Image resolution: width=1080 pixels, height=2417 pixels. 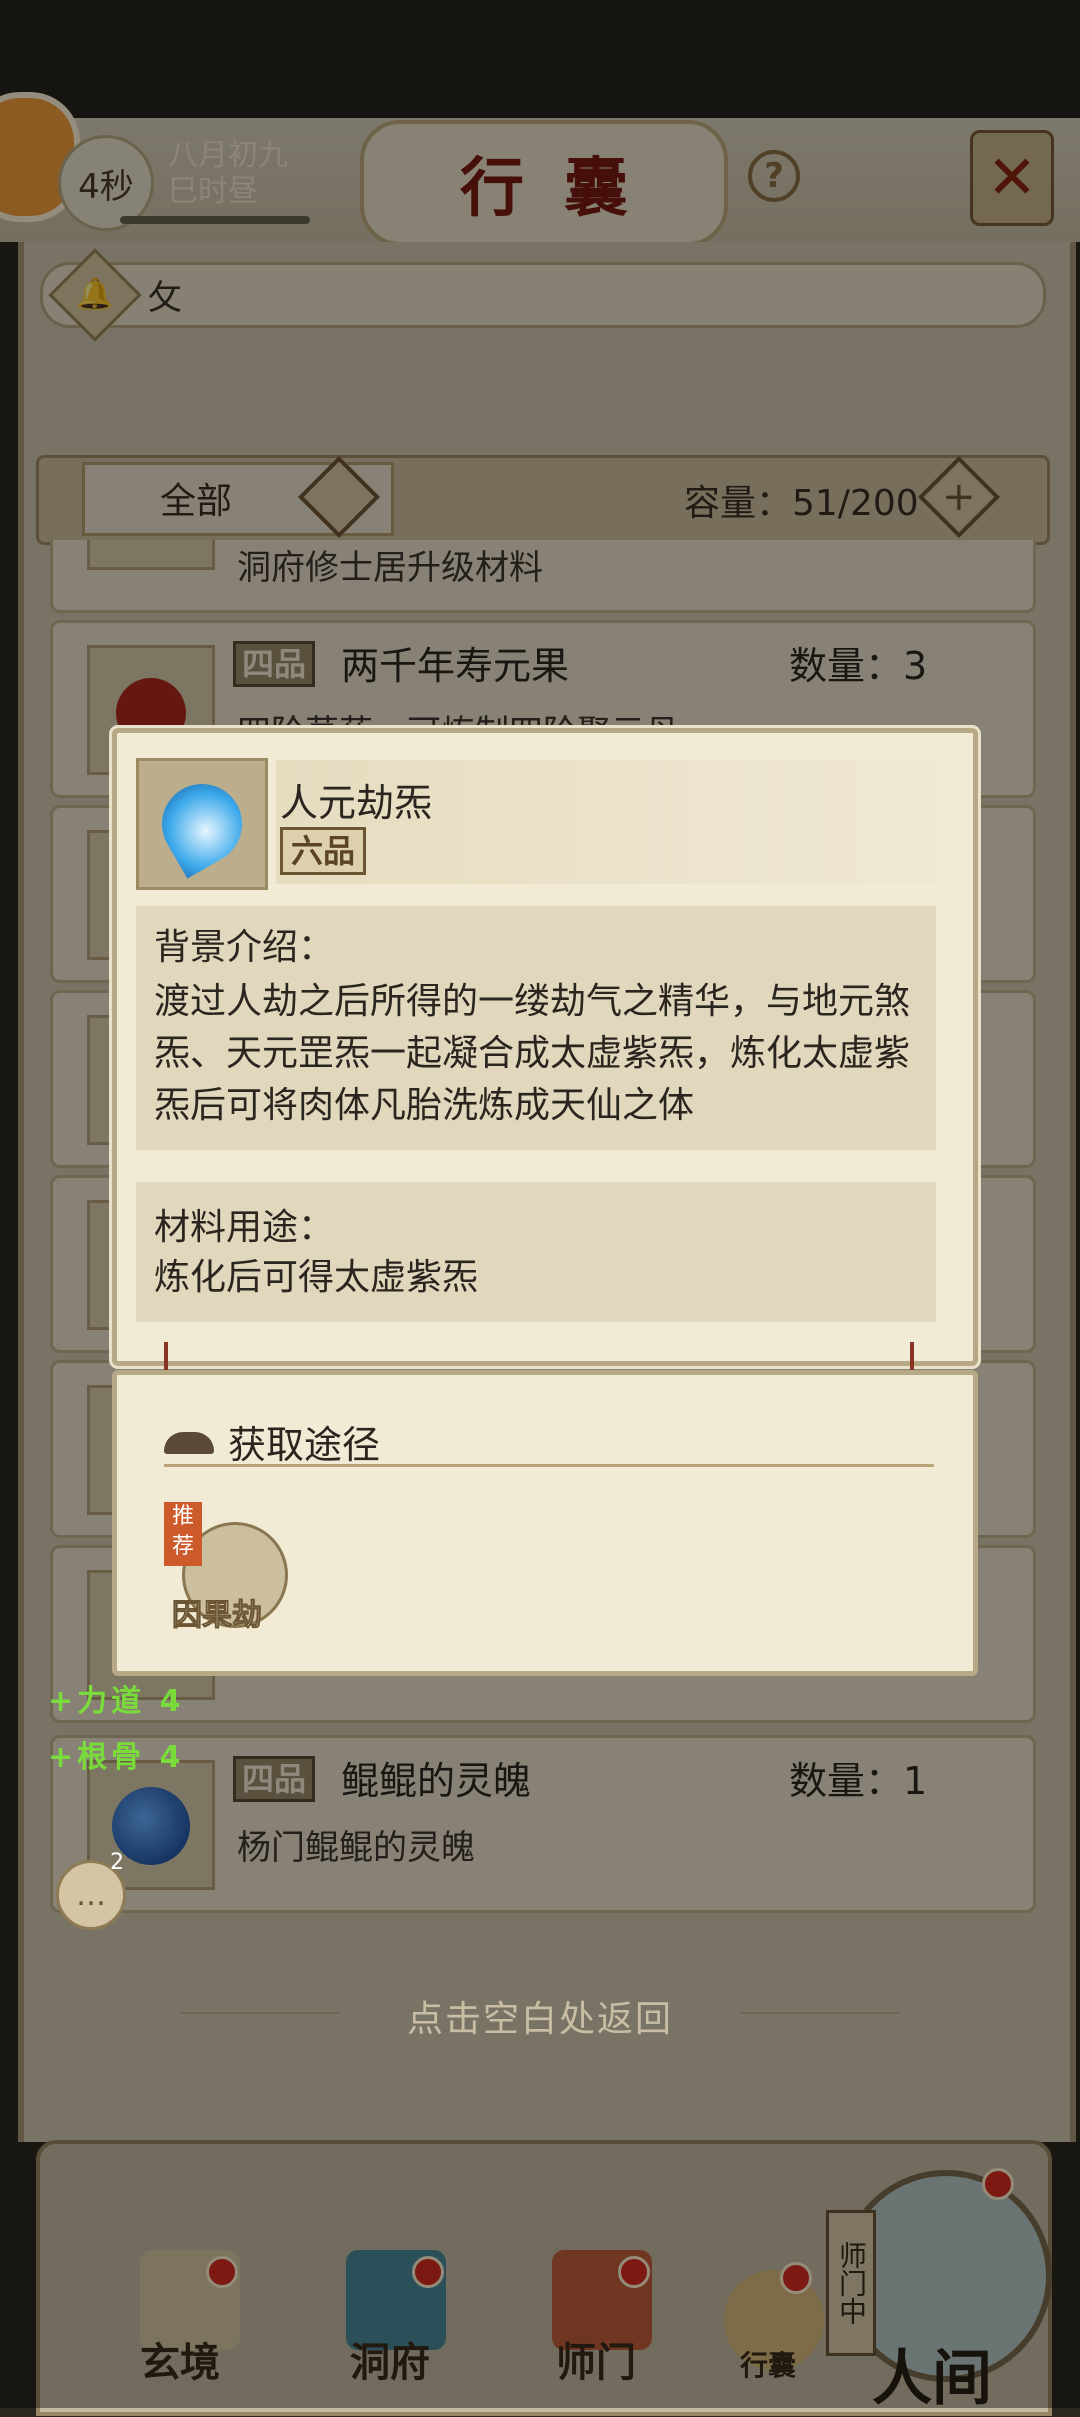 What do you see at coordinates (217, 1616) in the screenshot?
I see `karma-trial-label: 因果劫` at bounding box center [217, 1616].